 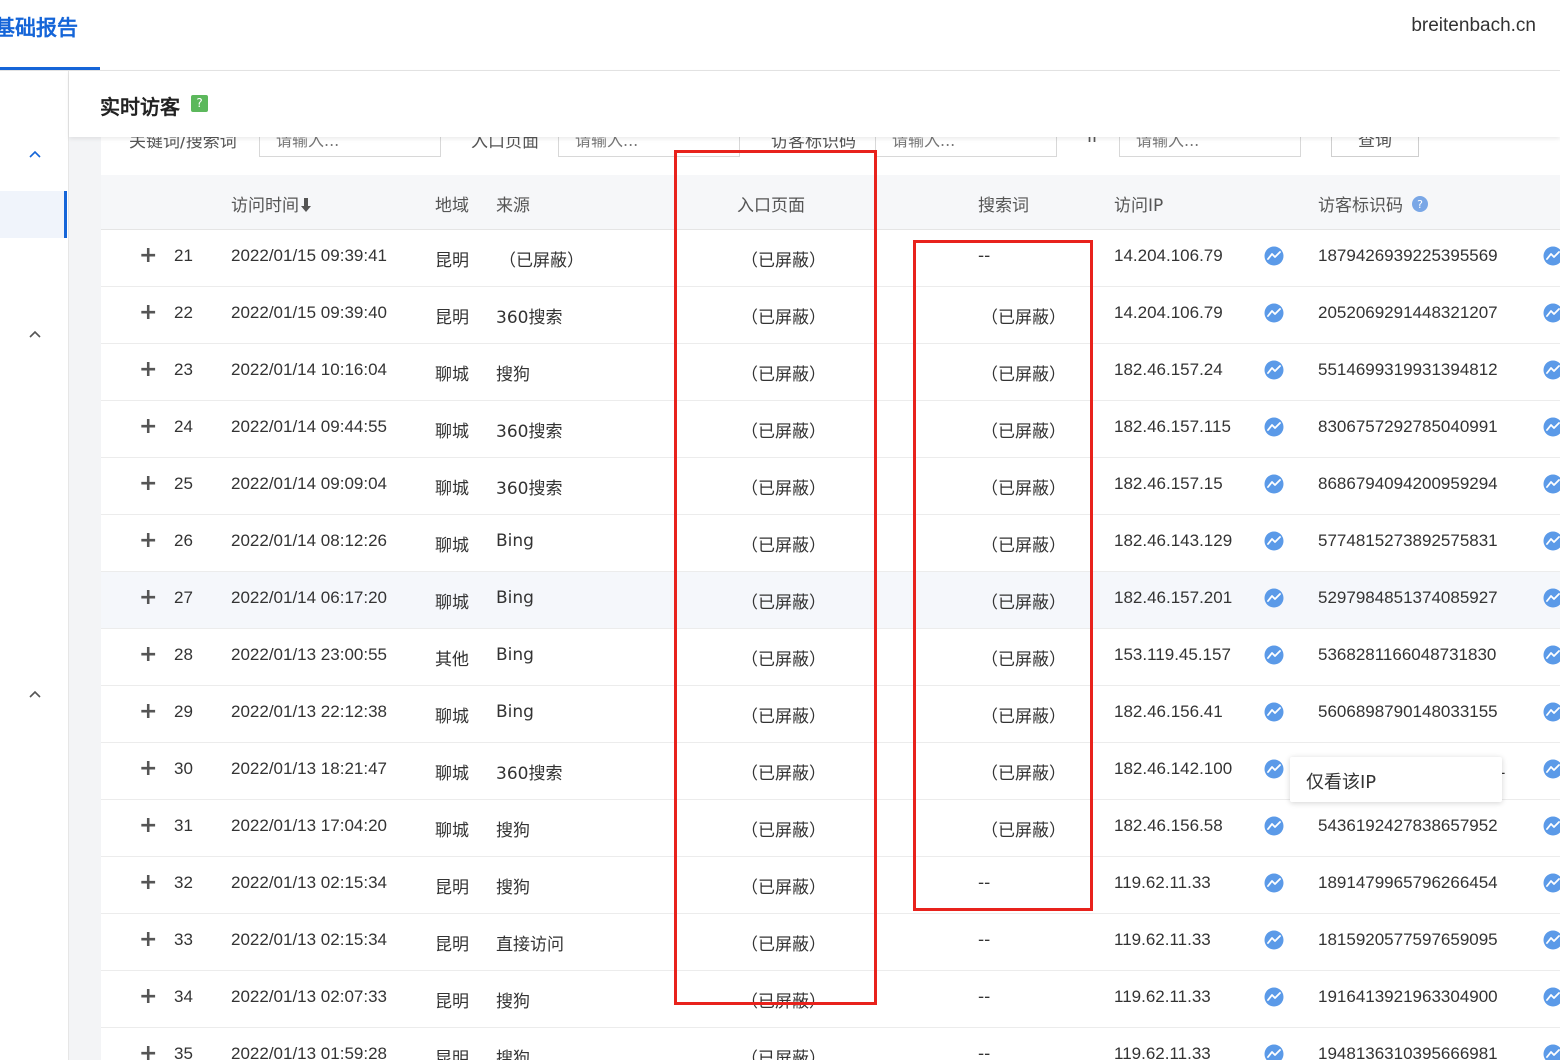 I want to click on visitor-ip: 153.119.45.157, so click(x=1172, y=655).